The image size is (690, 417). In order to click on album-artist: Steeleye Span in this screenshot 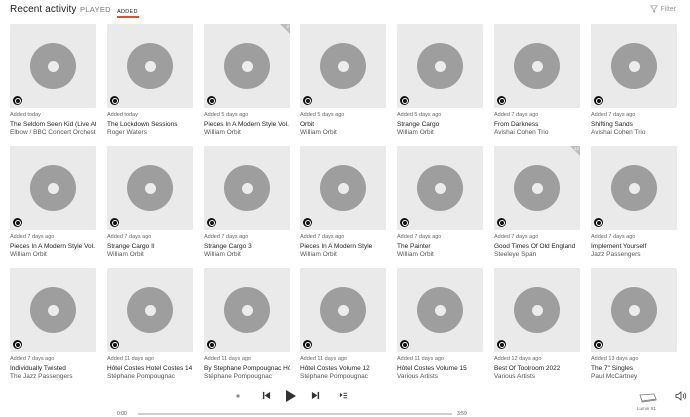, I will do `click(537, 254)`.